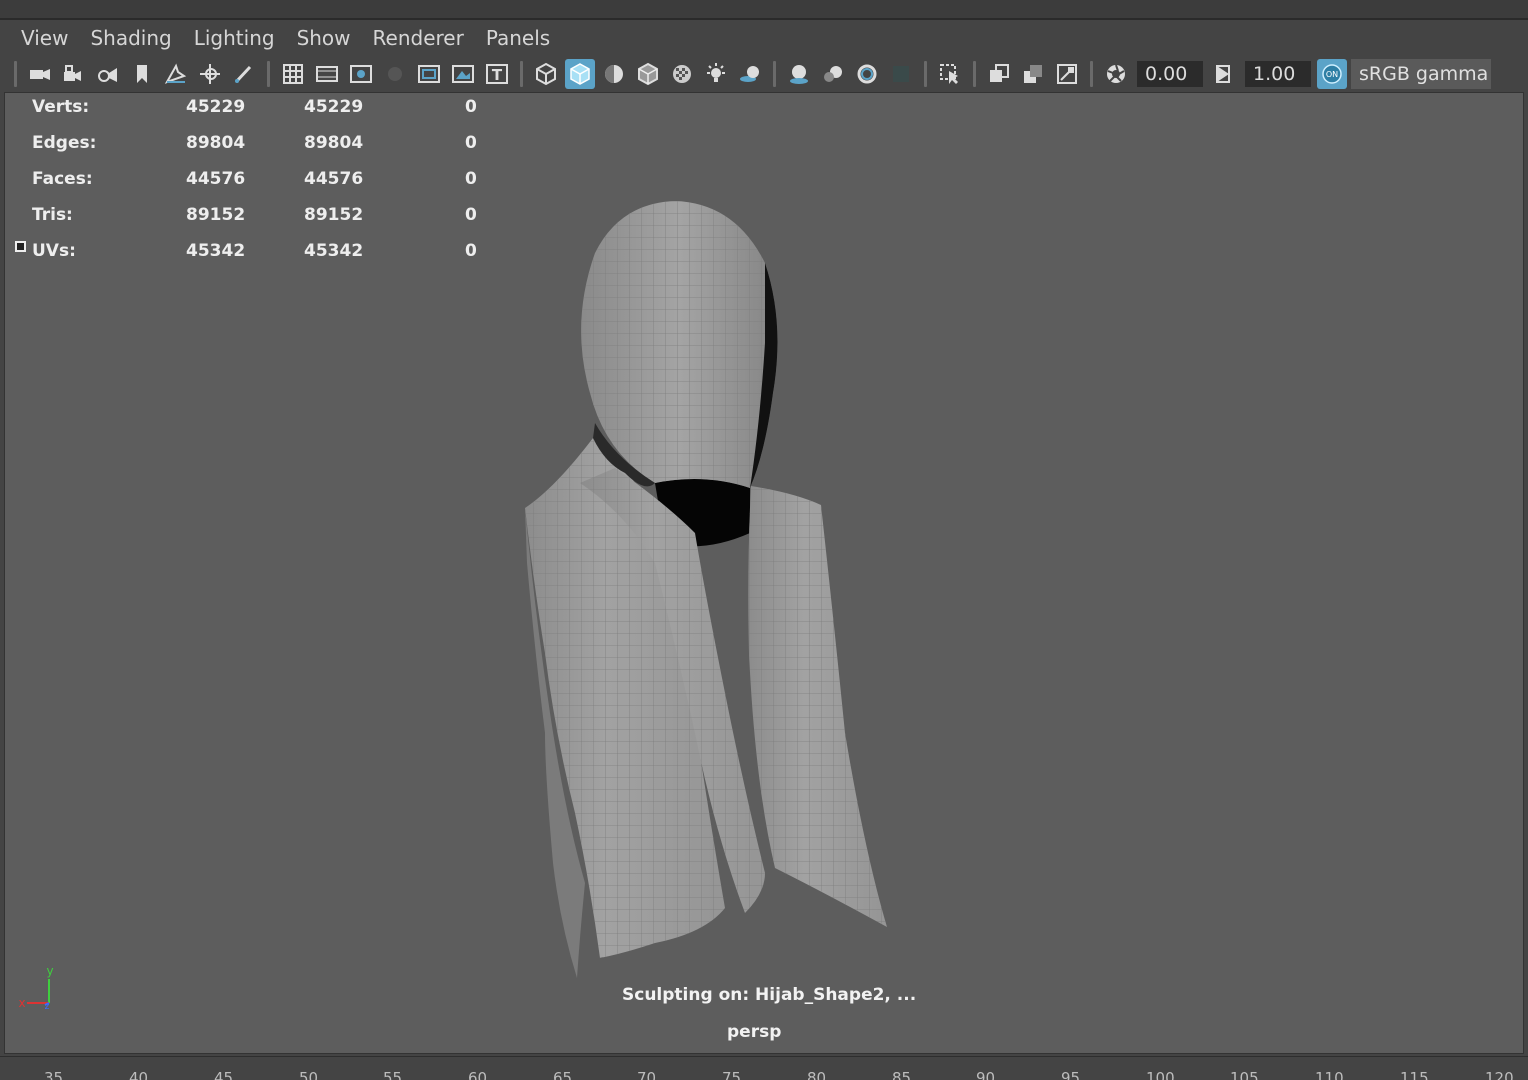 The width and height of the screenshot is (1528, 1080). Describe the element at coordinates (1170, 74) in the screenshot. I see `exposure-field: 0.00` at that location.